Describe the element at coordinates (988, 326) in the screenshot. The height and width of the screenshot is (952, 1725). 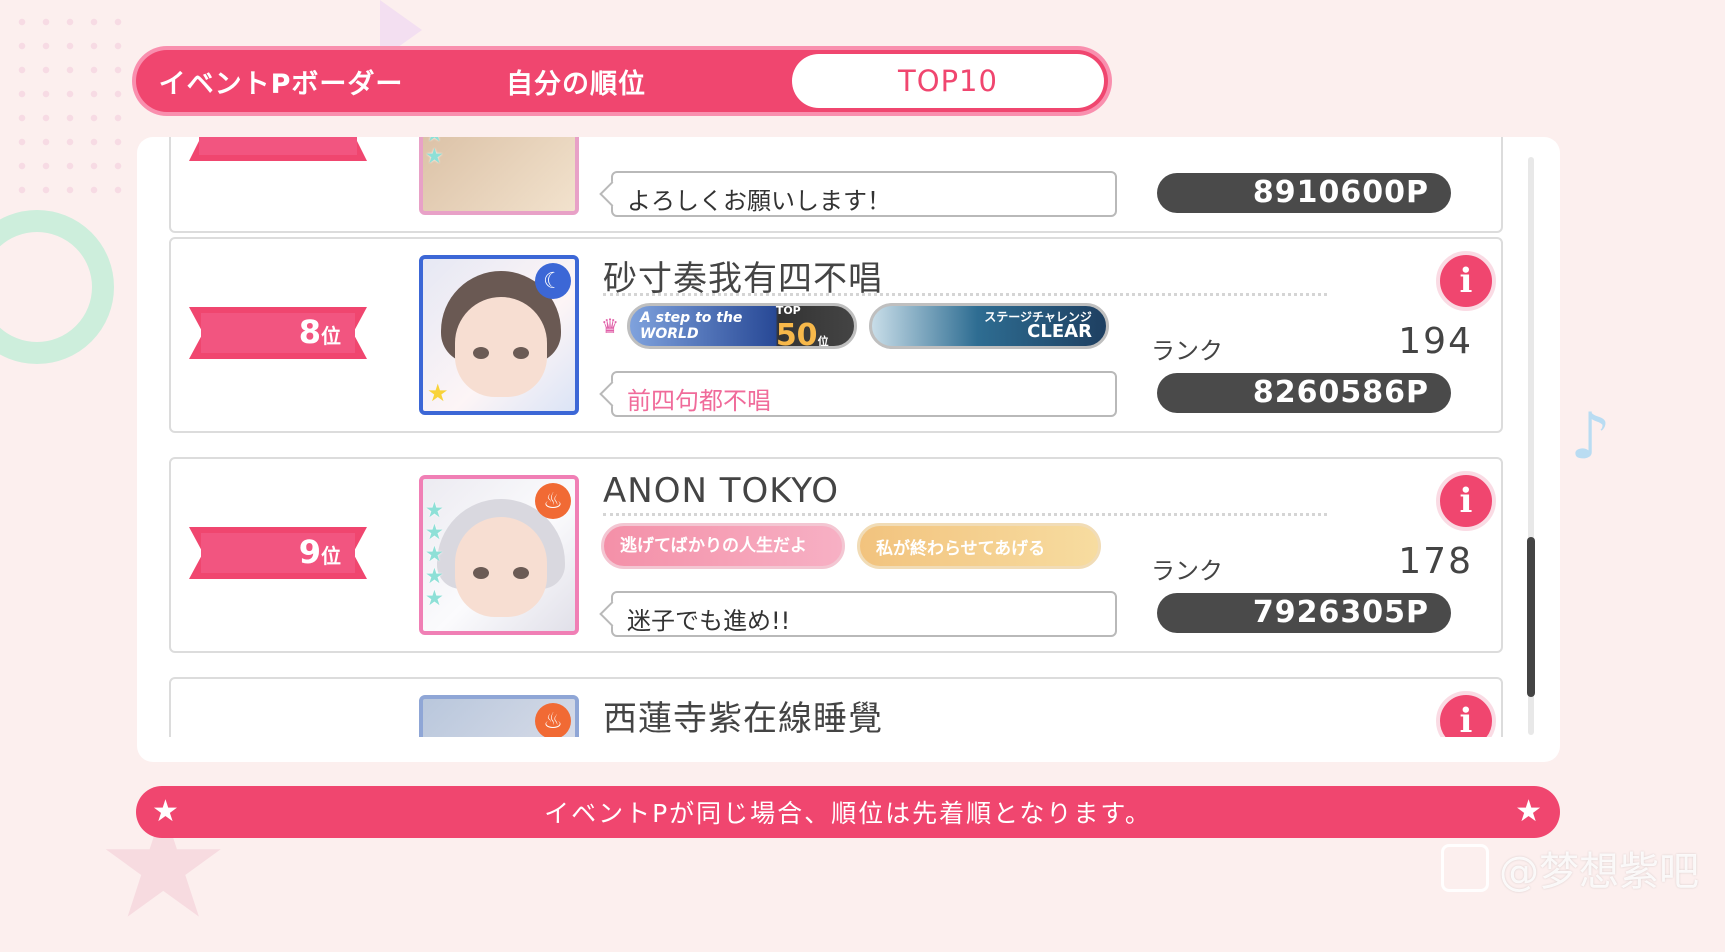
I see `title-badge: ステージチャレンジ CLEAR` at that location.